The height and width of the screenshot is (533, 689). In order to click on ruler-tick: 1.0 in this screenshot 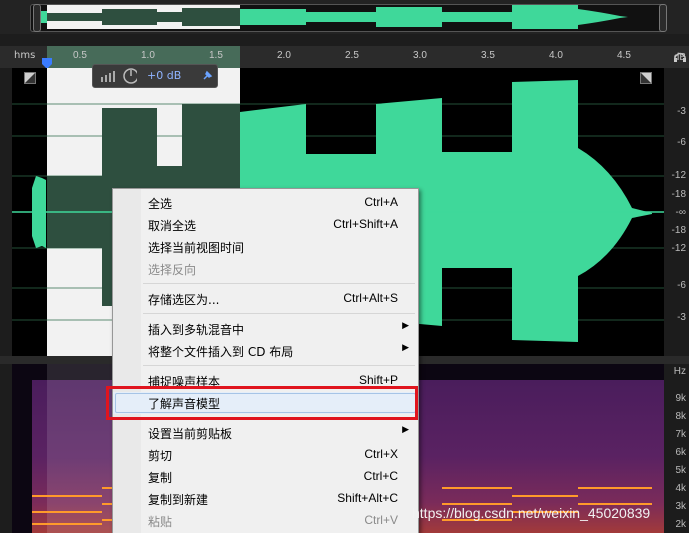, I will do `click(148, 55)`.